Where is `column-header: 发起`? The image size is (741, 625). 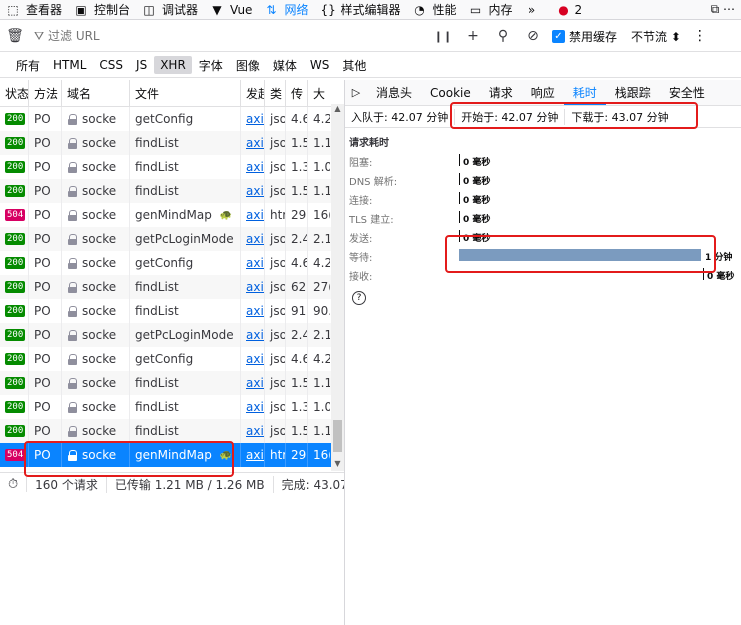 column-header: 发起 is located at coordinates (253, 93).